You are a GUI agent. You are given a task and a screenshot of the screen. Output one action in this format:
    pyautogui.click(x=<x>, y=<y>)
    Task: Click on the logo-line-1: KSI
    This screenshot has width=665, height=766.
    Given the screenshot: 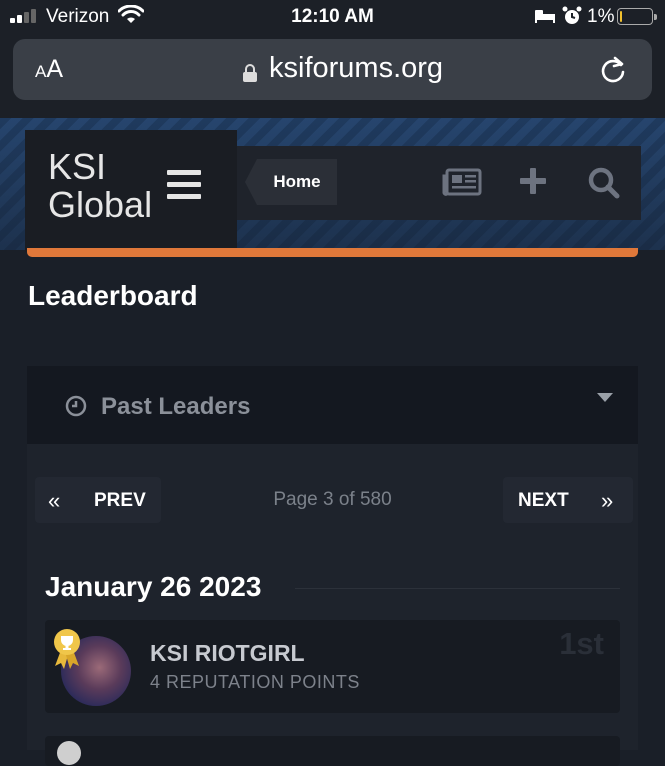 What is the action you would take?
    pyautogui.click(x=77, y=166)
    